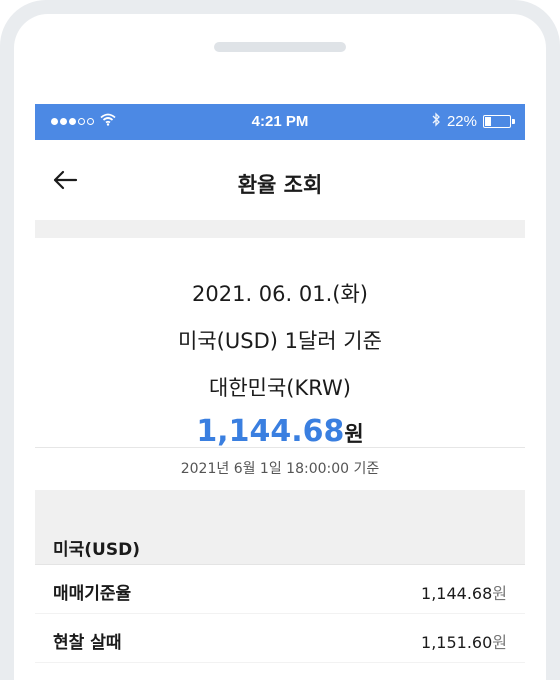 This screenshot has height=694, width=560. I want to click on row-label: 현찰 살때, so click(87, 643).